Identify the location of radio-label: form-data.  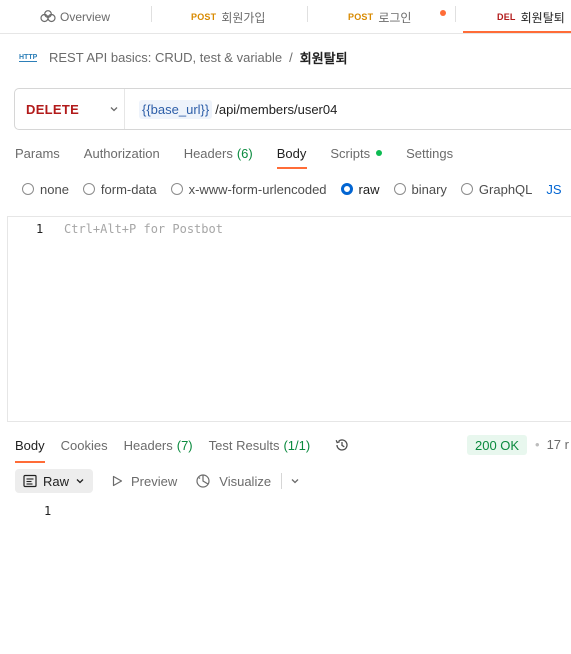
(128, 189).